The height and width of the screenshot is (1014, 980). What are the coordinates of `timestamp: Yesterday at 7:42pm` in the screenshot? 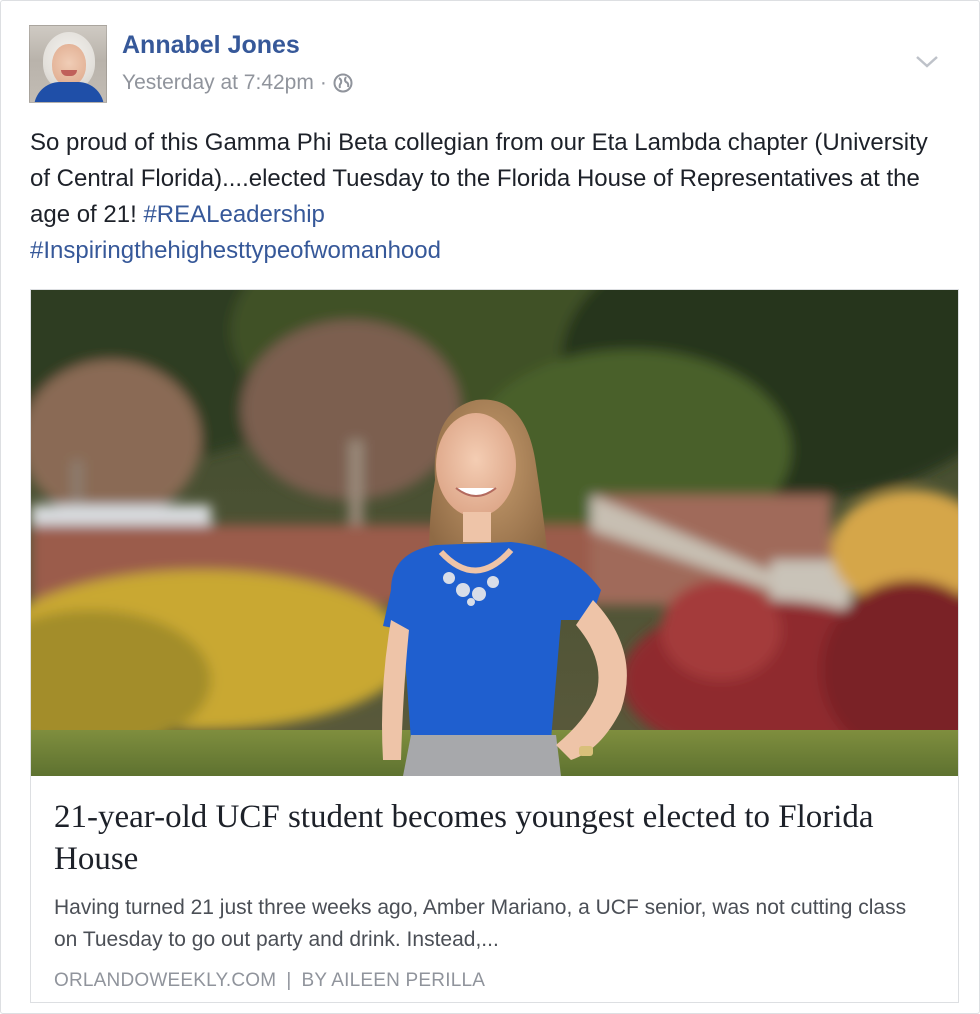 It's located at (218, 83).